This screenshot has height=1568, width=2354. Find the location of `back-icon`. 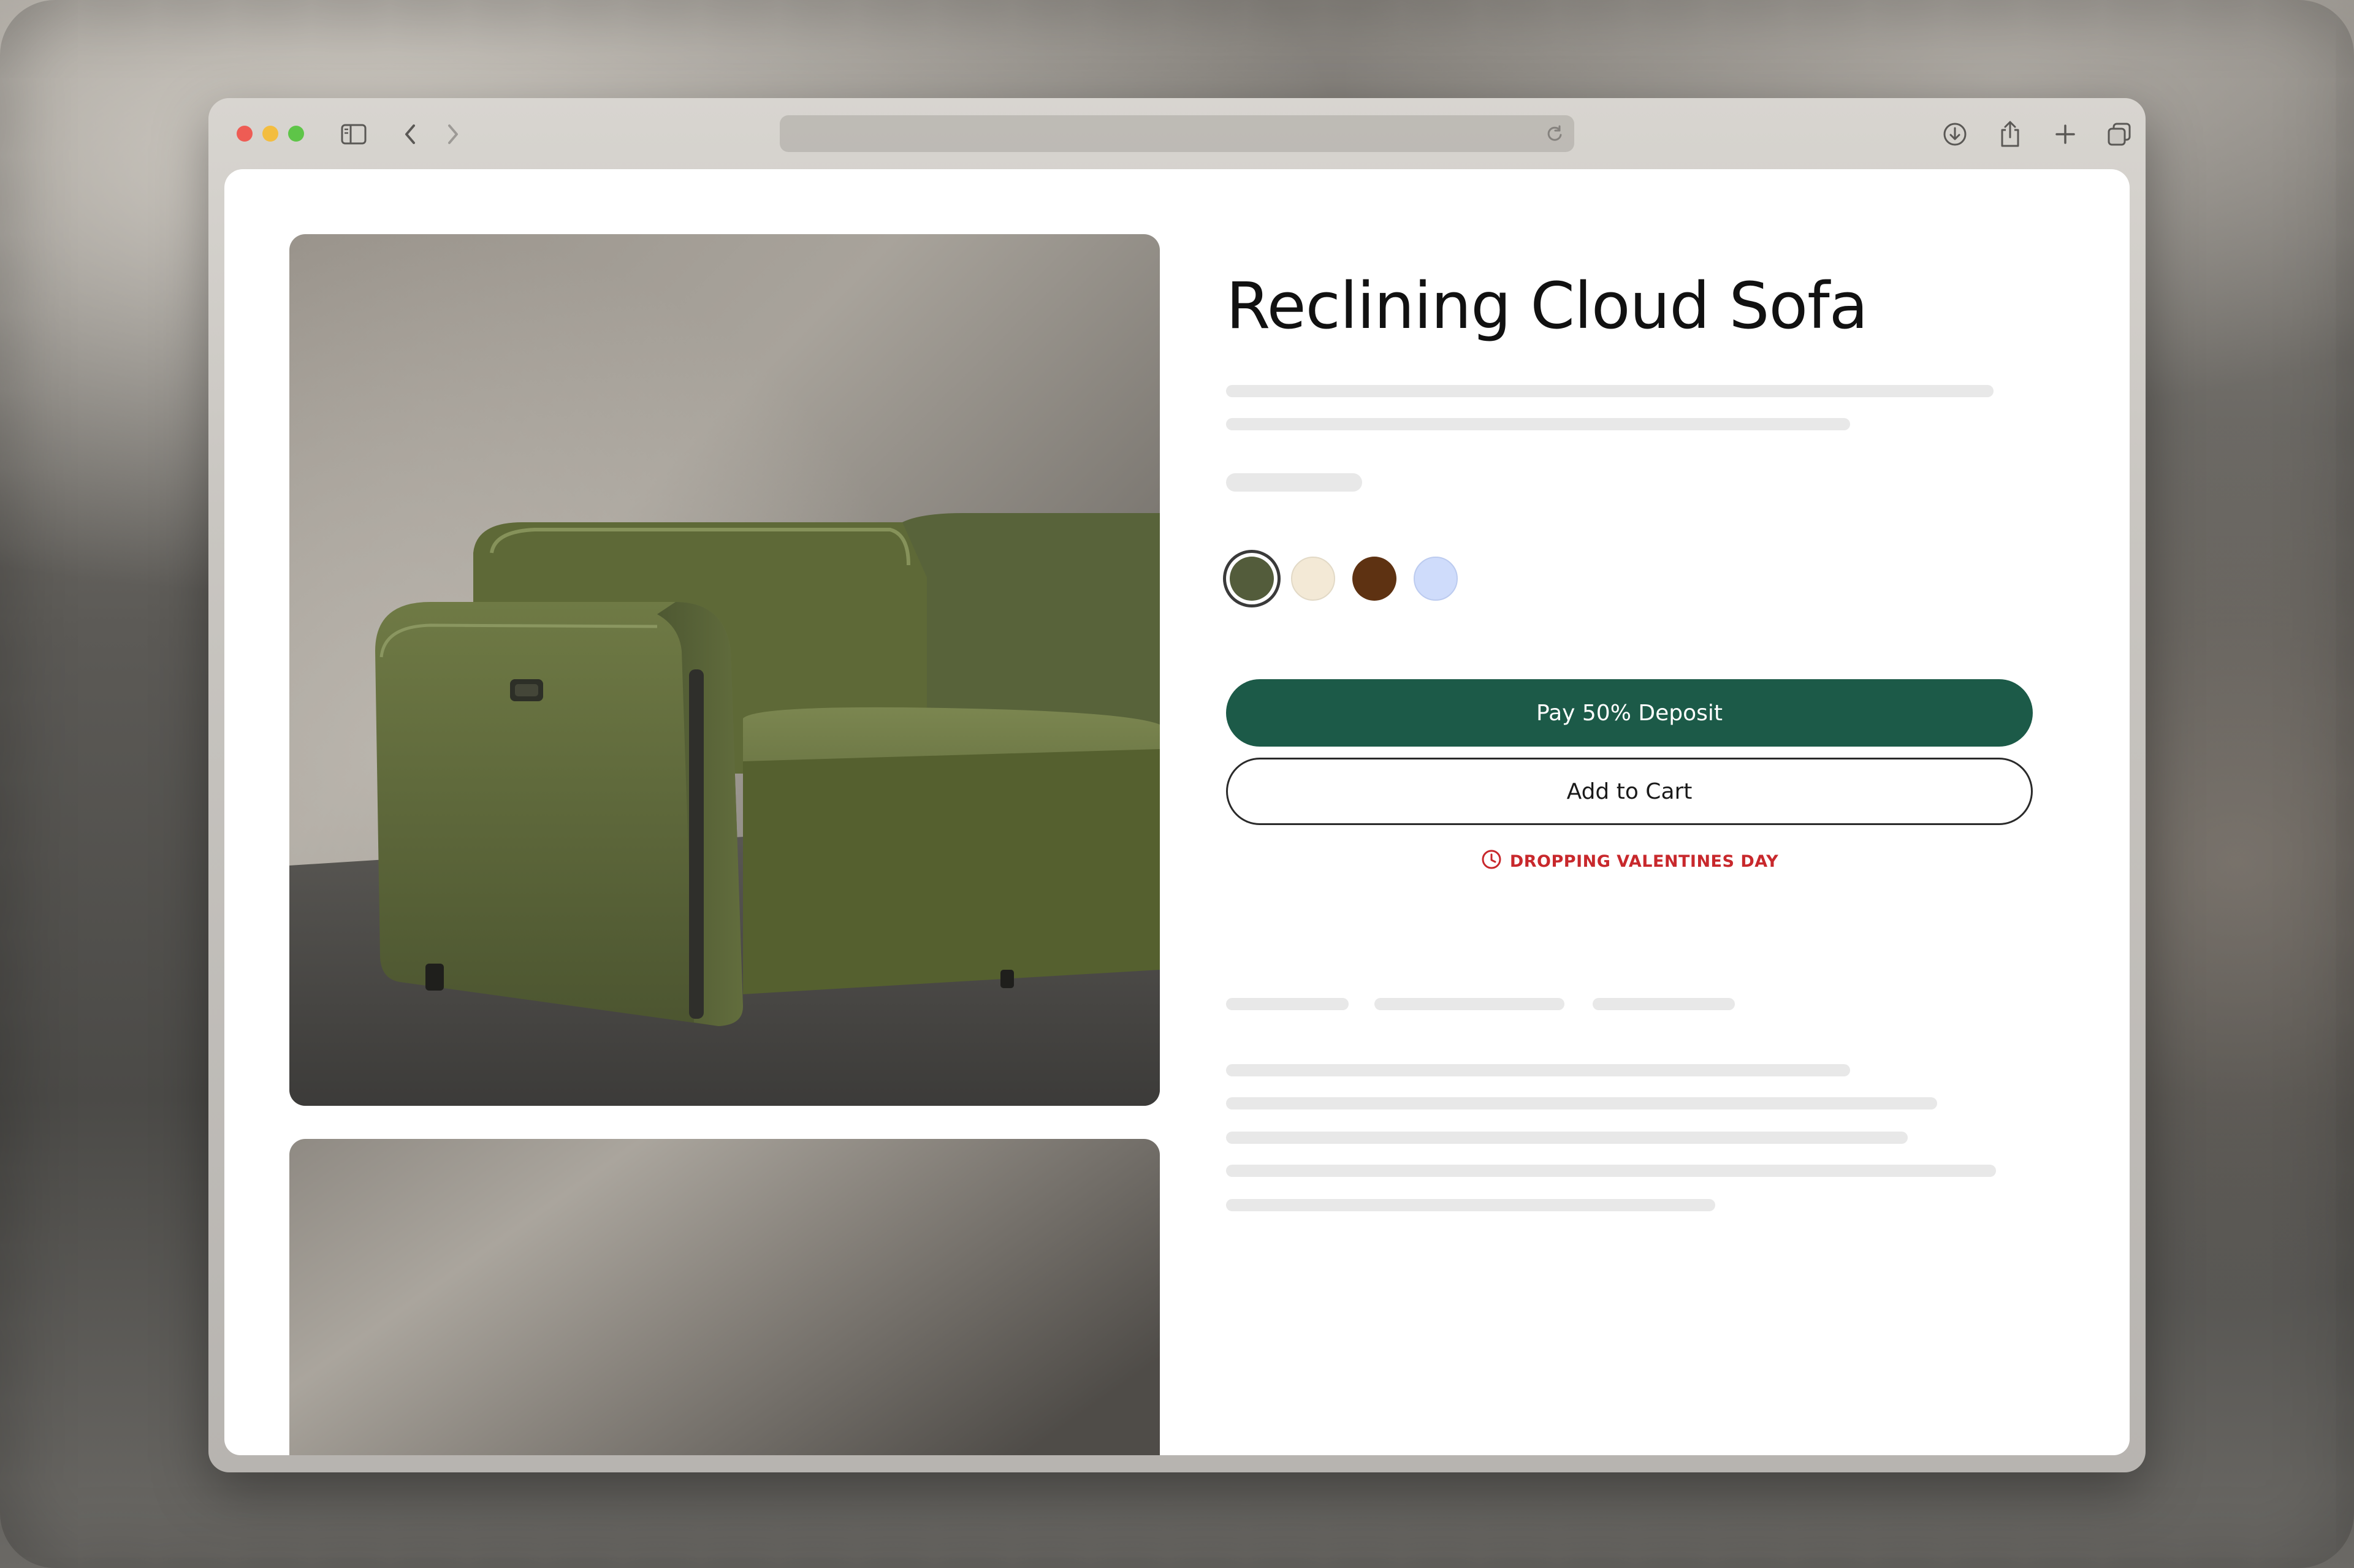

back-icon is located at coordinates (410, 134).